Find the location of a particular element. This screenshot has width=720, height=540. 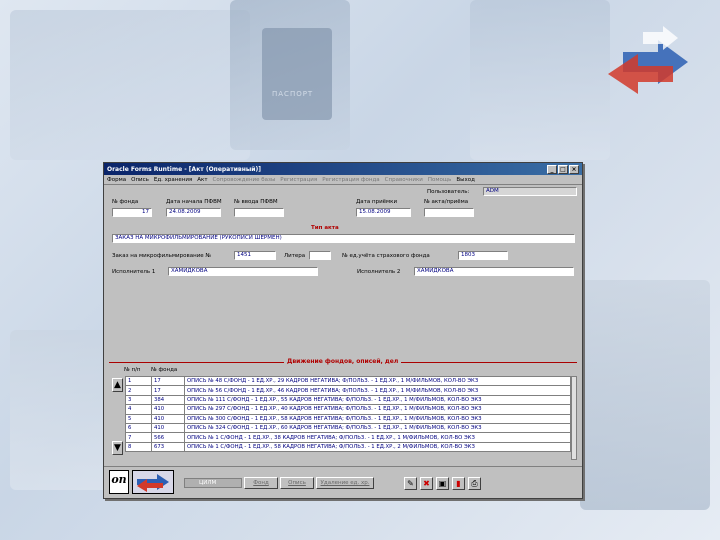

grid-cell-no: 2 is located at coordinates (138, 390).